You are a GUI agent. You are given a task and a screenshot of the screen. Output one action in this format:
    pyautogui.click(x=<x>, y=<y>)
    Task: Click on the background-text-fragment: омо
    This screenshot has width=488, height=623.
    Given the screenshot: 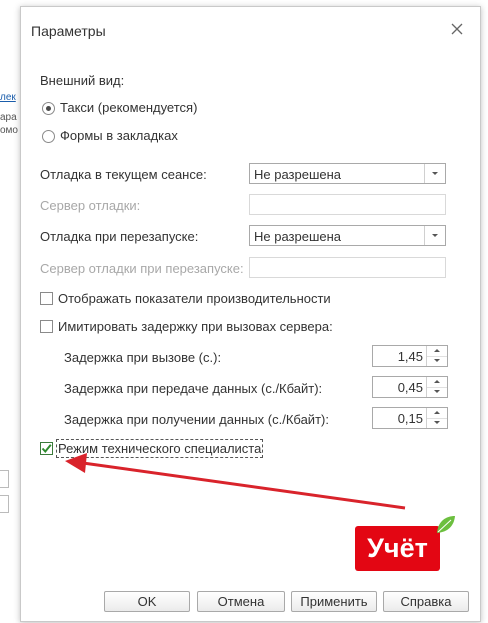 What is the action you would take?
    pyautogui.click(x=9, y=130)
    